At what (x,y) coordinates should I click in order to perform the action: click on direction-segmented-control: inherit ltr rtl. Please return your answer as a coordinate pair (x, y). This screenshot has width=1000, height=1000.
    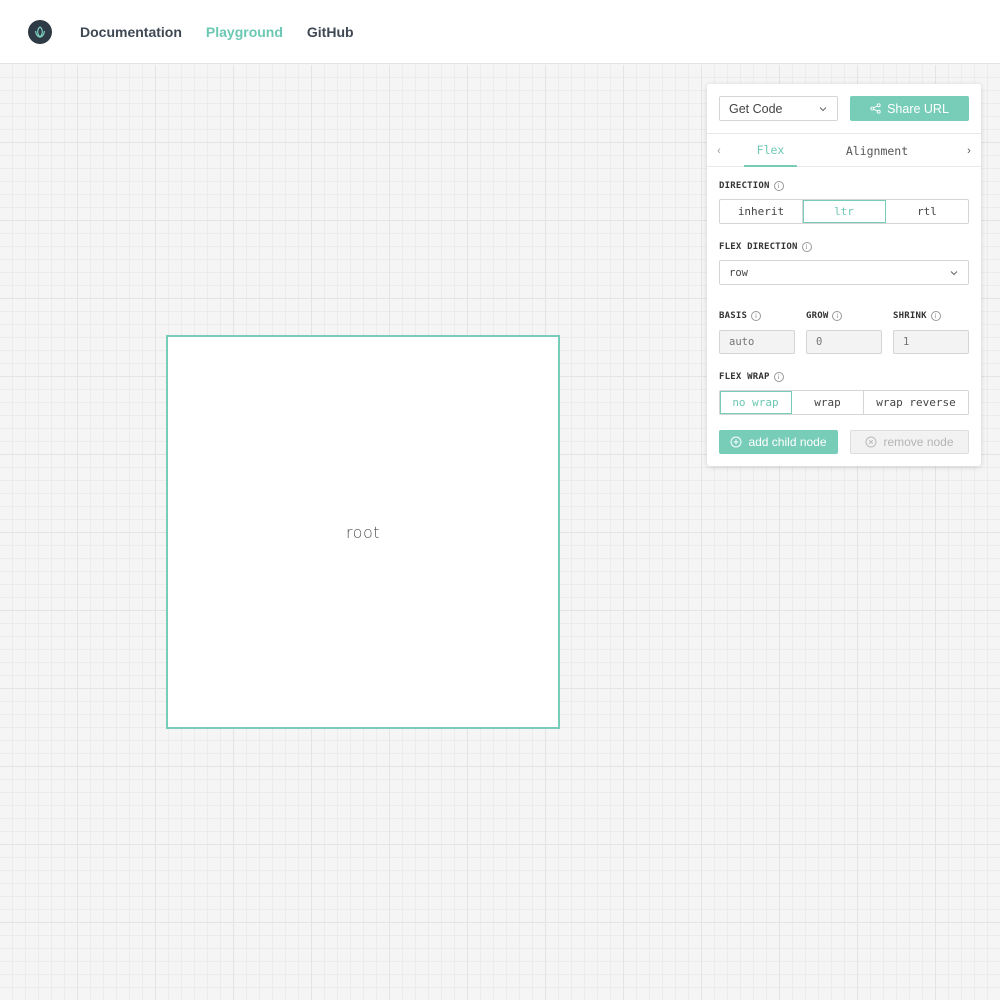
    Looking at the image, I should click on (844, 211).